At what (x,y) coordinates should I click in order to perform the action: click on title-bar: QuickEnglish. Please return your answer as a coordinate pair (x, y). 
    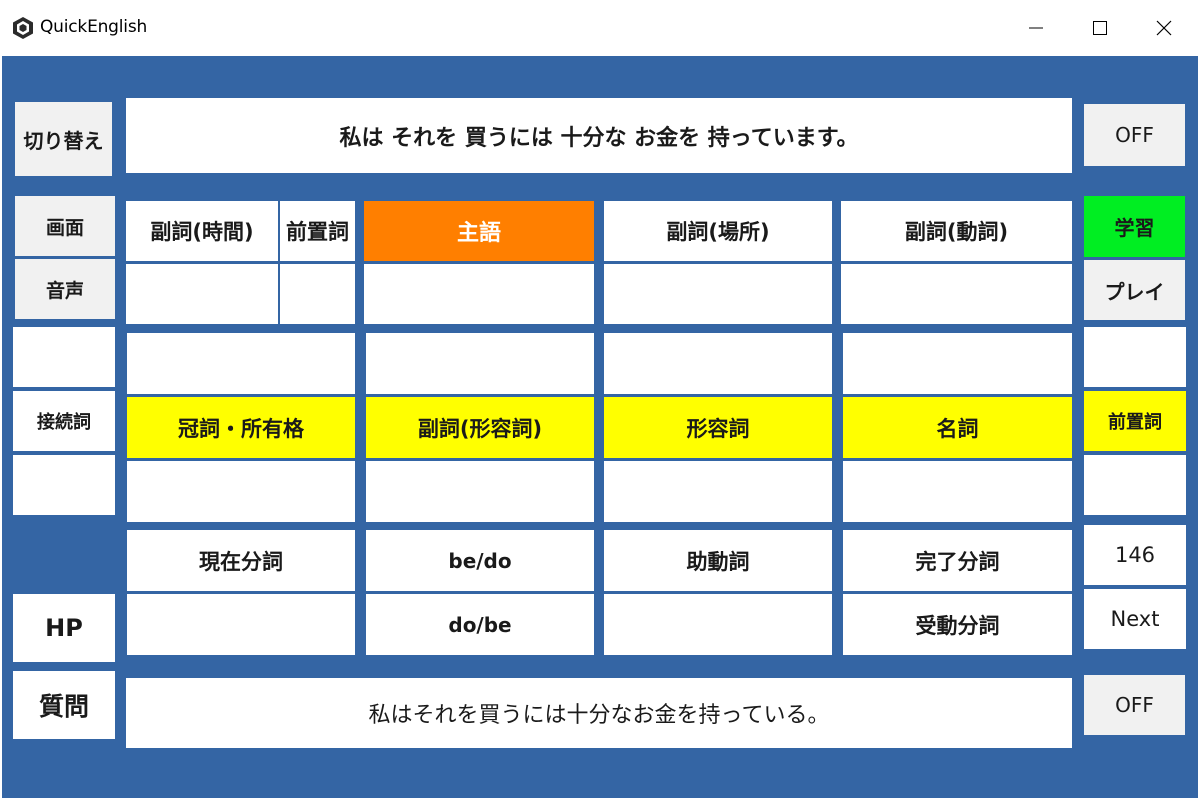
    Looking at the image, I should click on (600, 28).